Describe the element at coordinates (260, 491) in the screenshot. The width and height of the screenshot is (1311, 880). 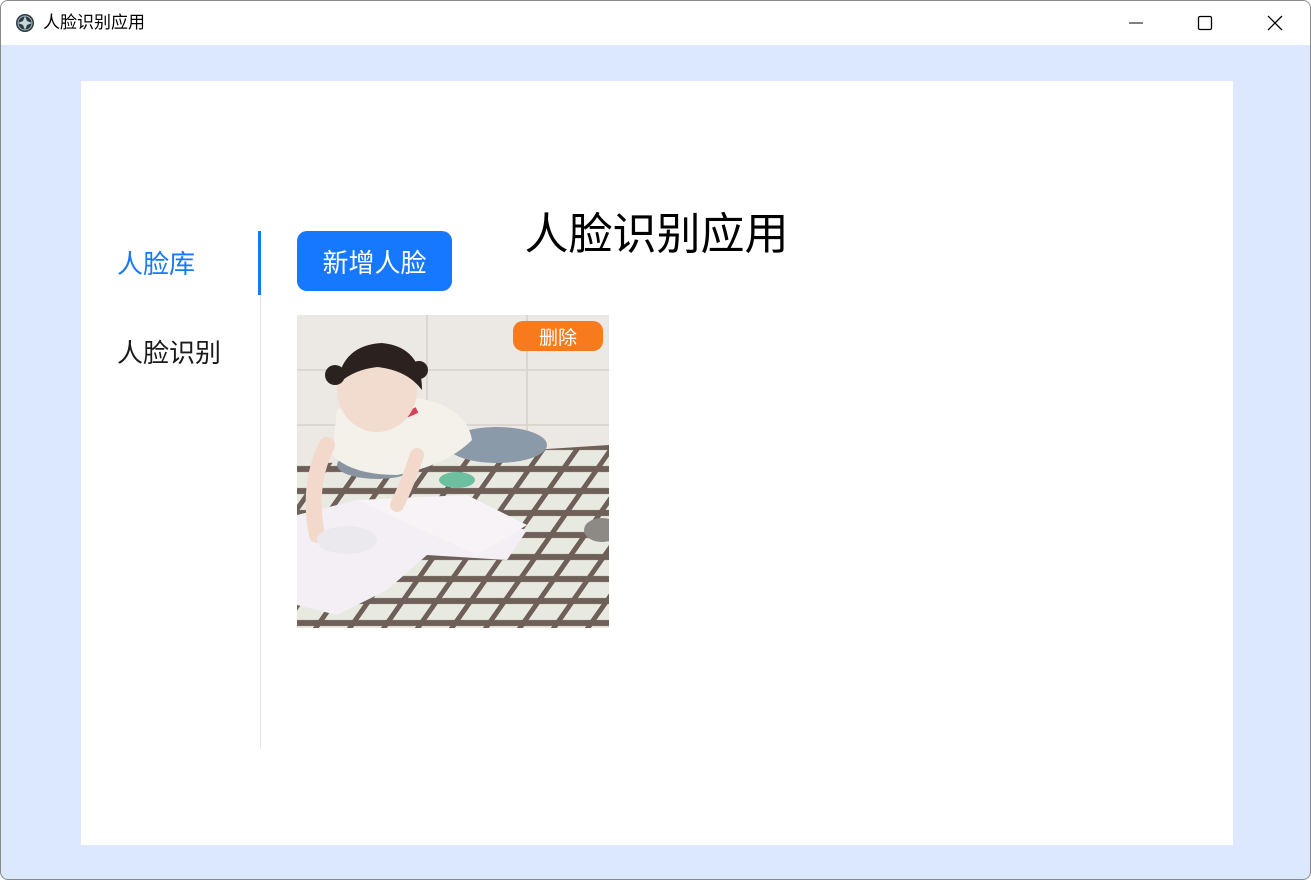
I see `sidebar-divider` at that location.